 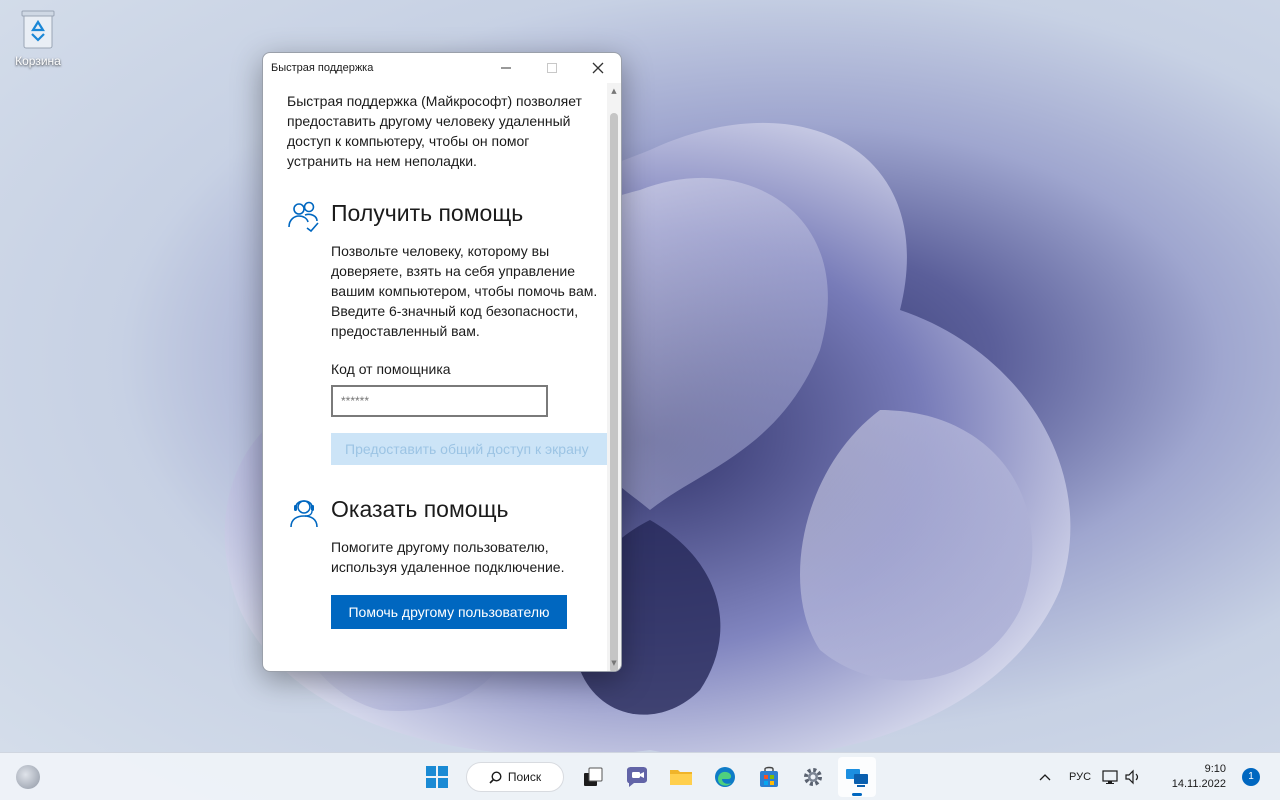 I want to click on volume-icon, so click(x=1133, y=777).